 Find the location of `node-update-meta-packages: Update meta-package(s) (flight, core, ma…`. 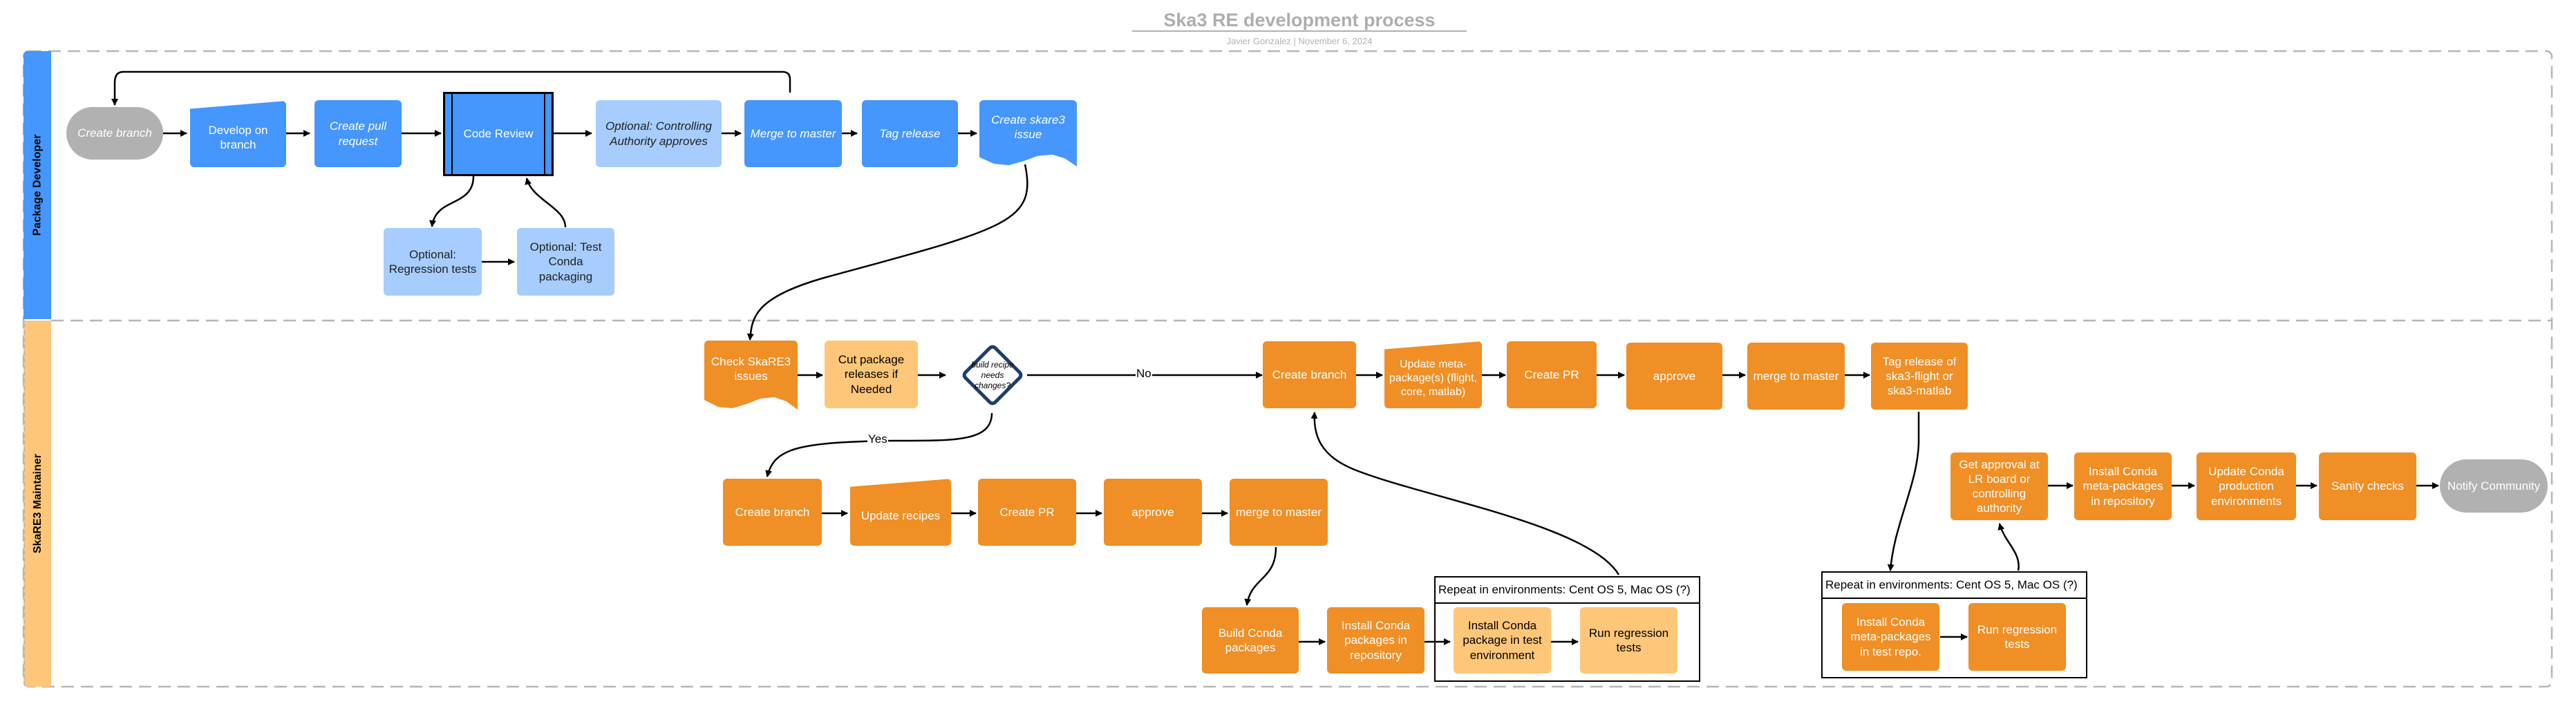

node-update-meta-packages: Update meta-package(s) (flight, core, ma… is located at coordinates (1433, 374).